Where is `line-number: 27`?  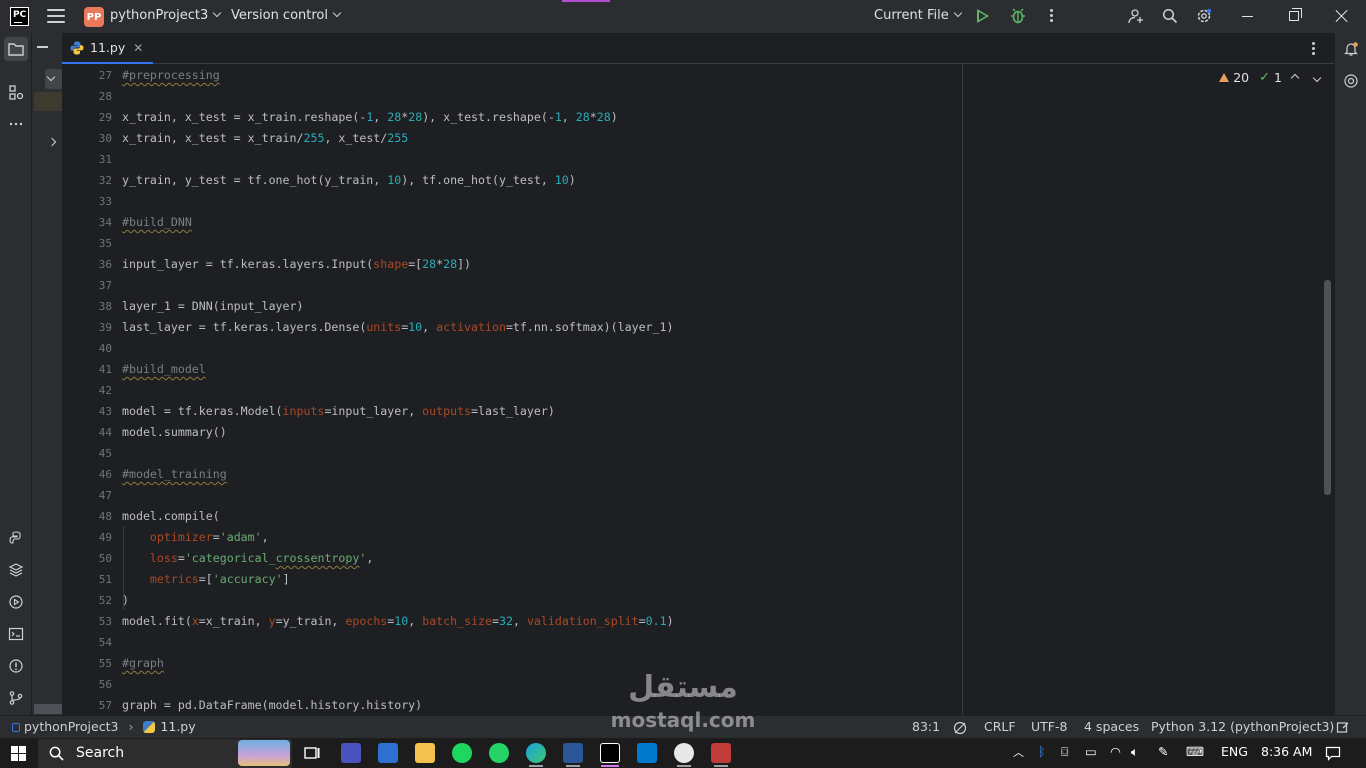 line-number: 27 is located at coordinates (105, 75).